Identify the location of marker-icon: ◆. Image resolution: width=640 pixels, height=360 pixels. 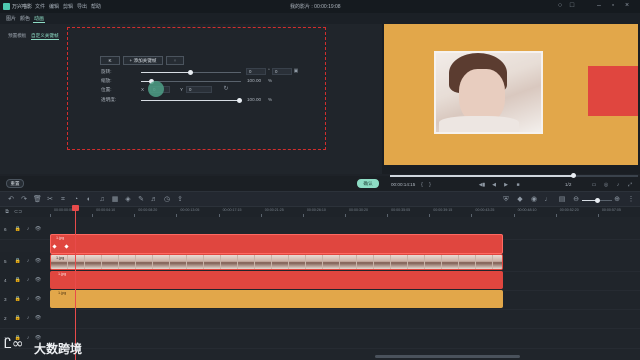
(520, 200).